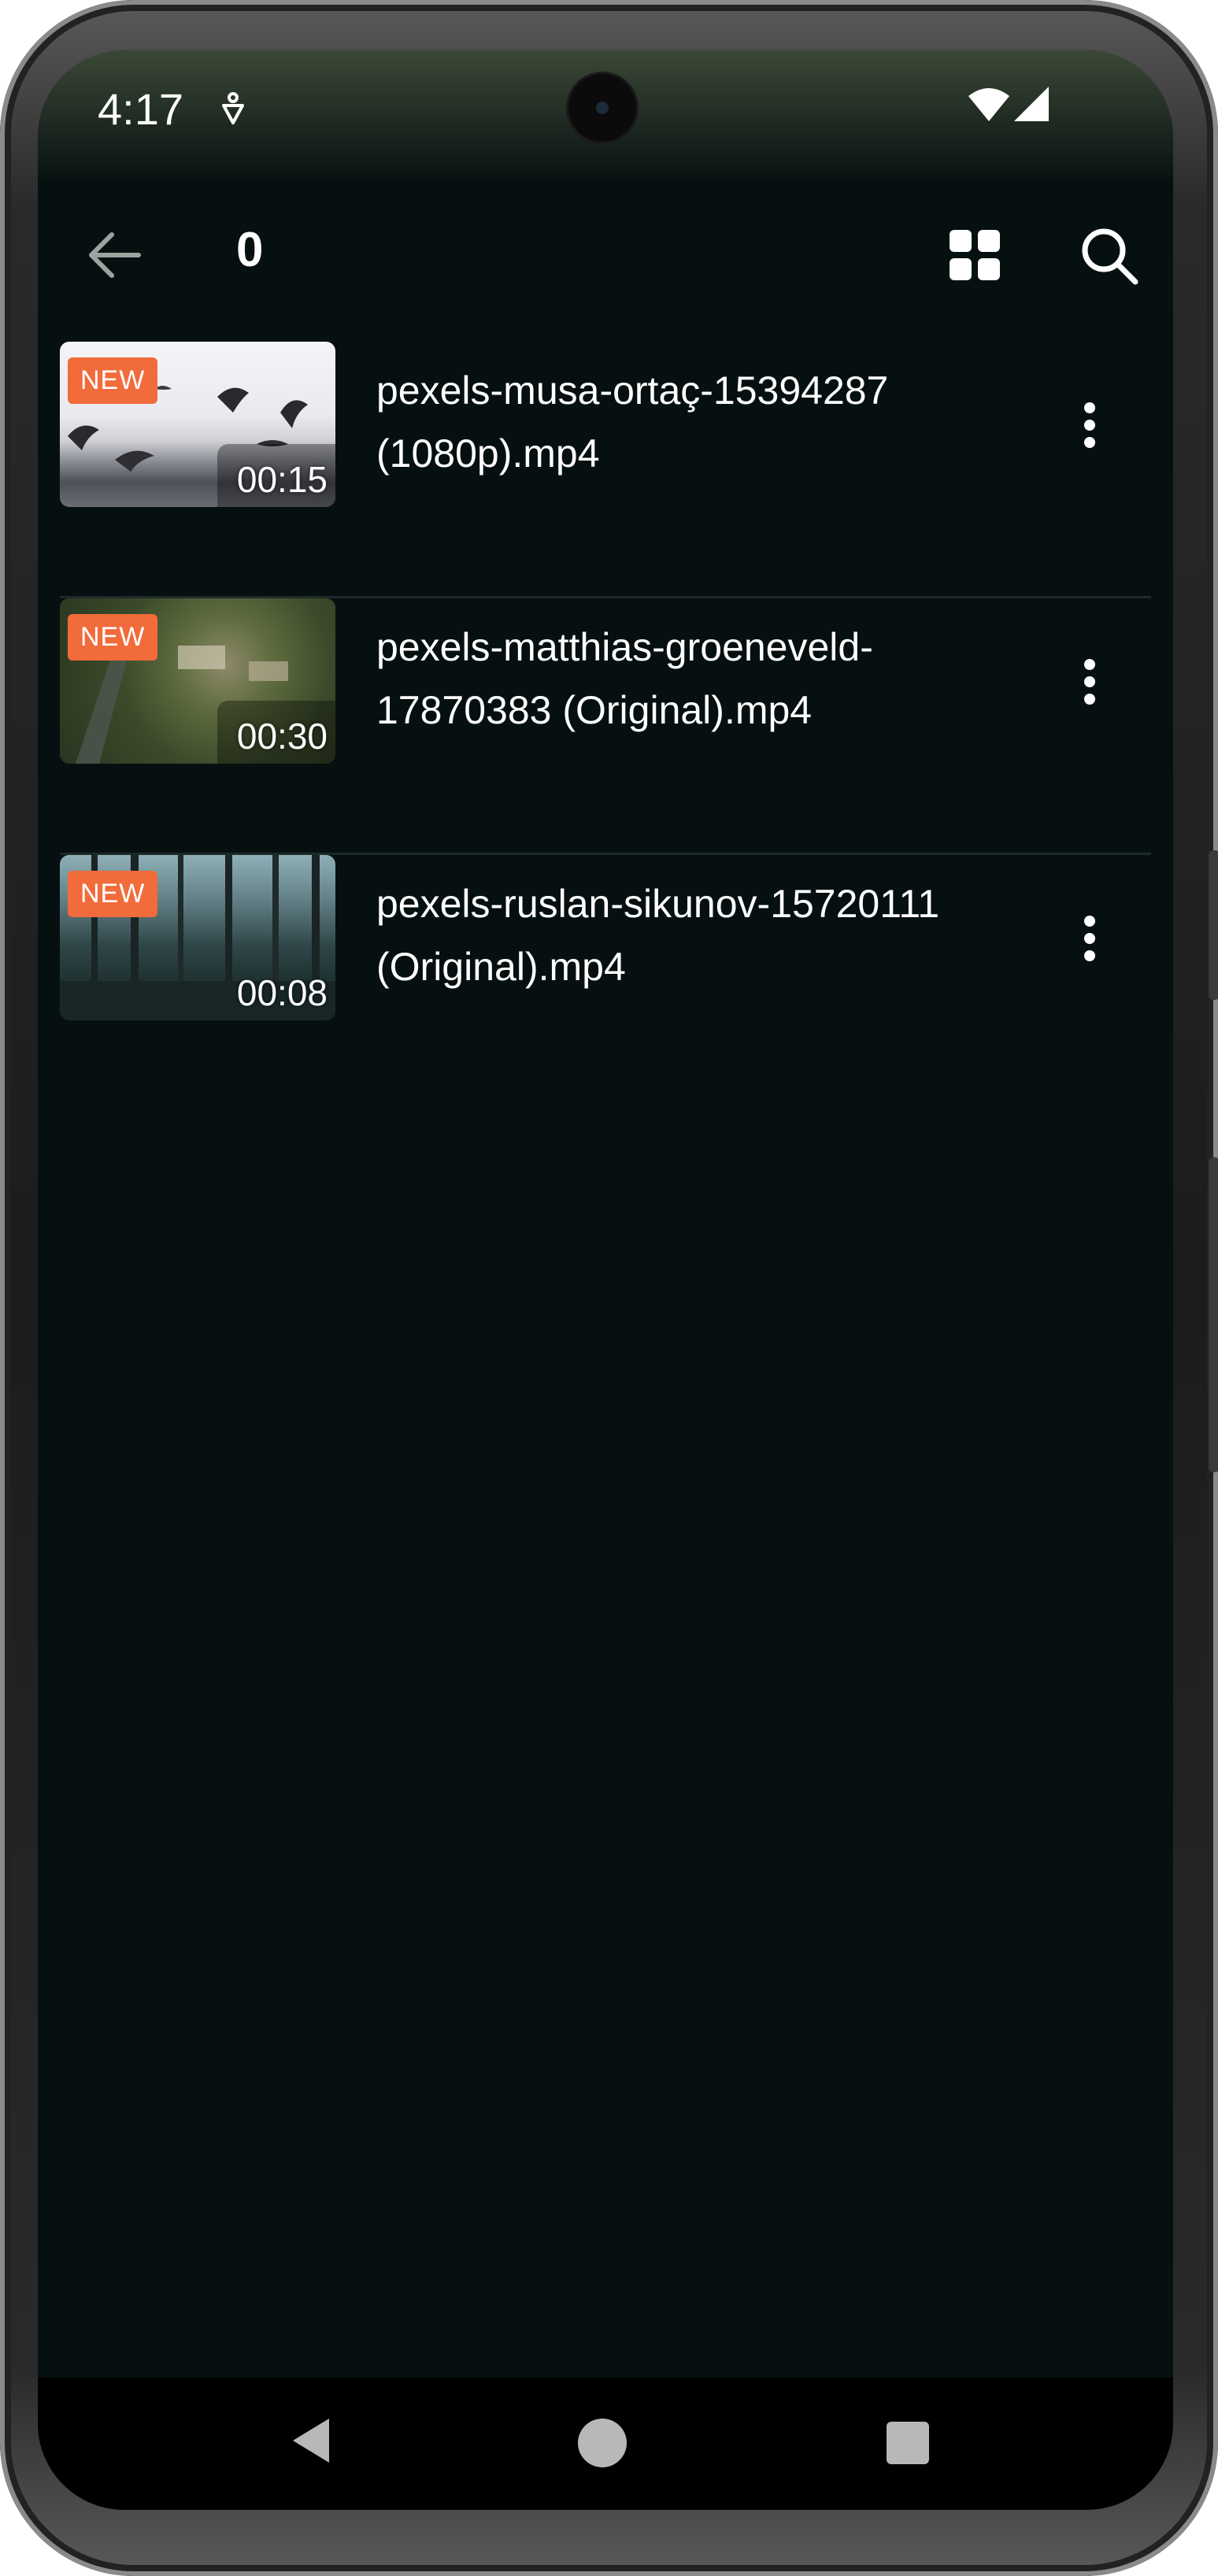 The image size is (1218, 2576). Describe the element at coordinates (114, 255) in the screenshot. I see `arrow-left-icon` at that location.